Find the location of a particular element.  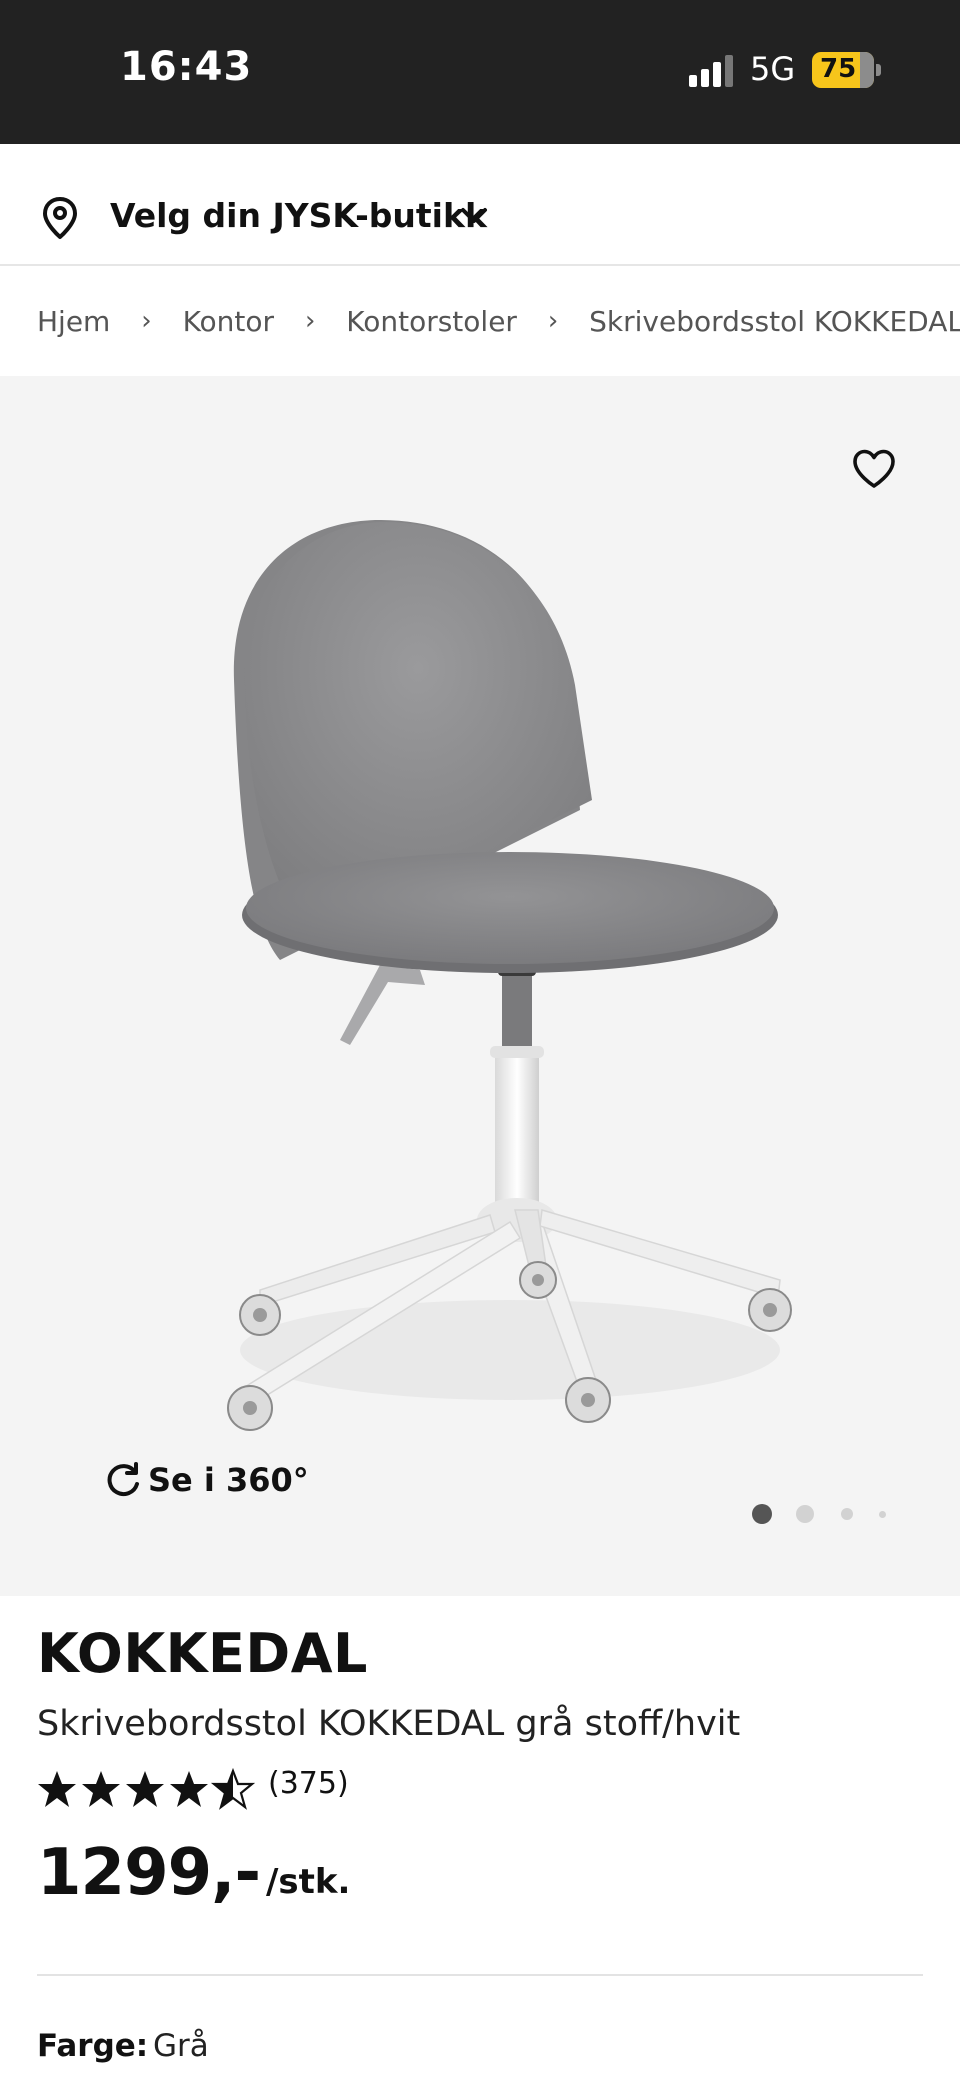

rating-stars-icon is located at coordinates (147, 1788).